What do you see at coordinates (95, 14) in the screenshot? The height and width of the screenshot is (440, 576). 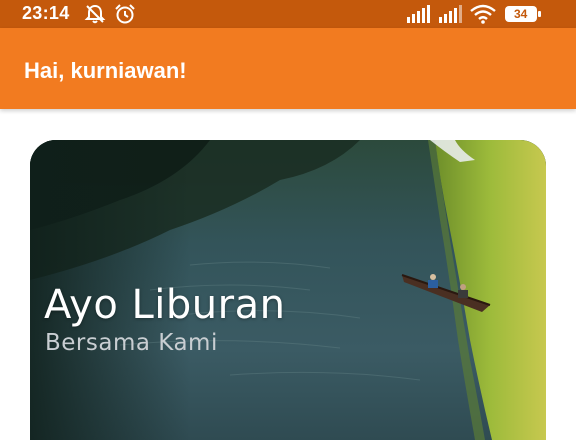 I see `muted-bell-icon` at bounding box center [95, 14].